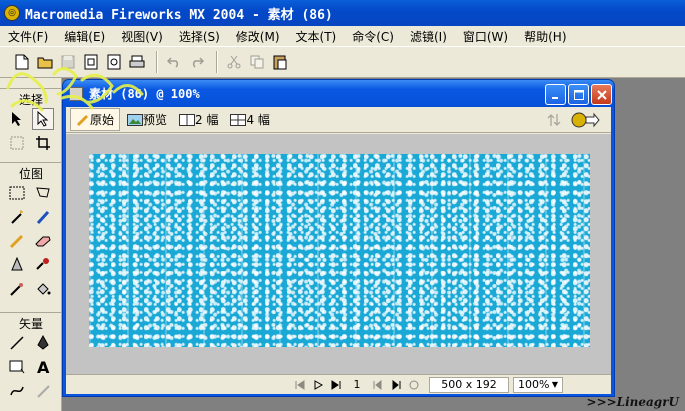 The image size is (685, 411). What do you see at coordinates (179, 15) in the screenshot?
I see `app-title: Macromedia Fireworks MX 2004 - 素材 (86)` at bounding box center [179, 15].